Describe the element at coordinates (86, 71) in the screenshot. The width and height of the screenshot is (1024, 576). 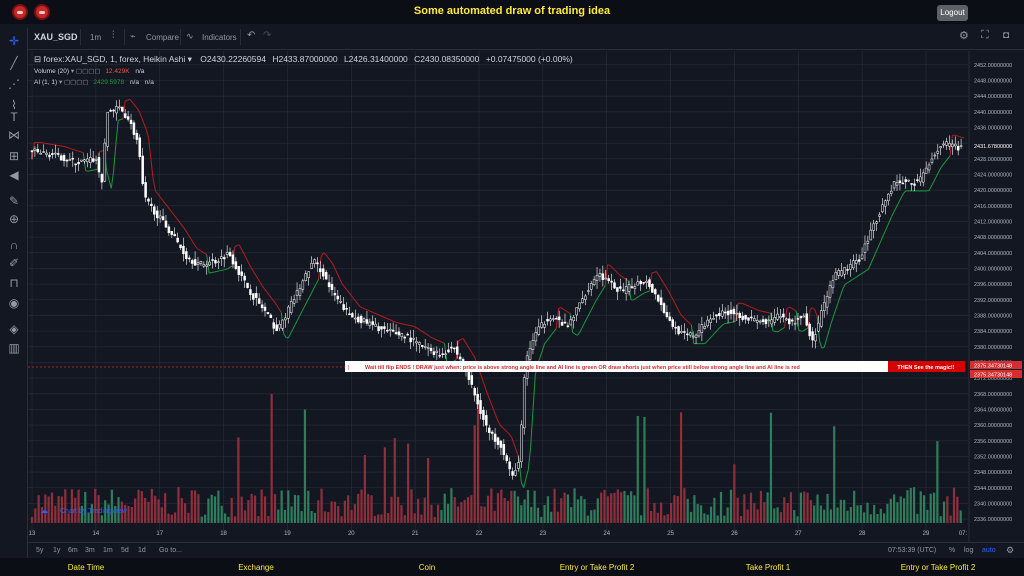
I see `volume-menu-icon: ▾ ▢▢▢▢` at that location.